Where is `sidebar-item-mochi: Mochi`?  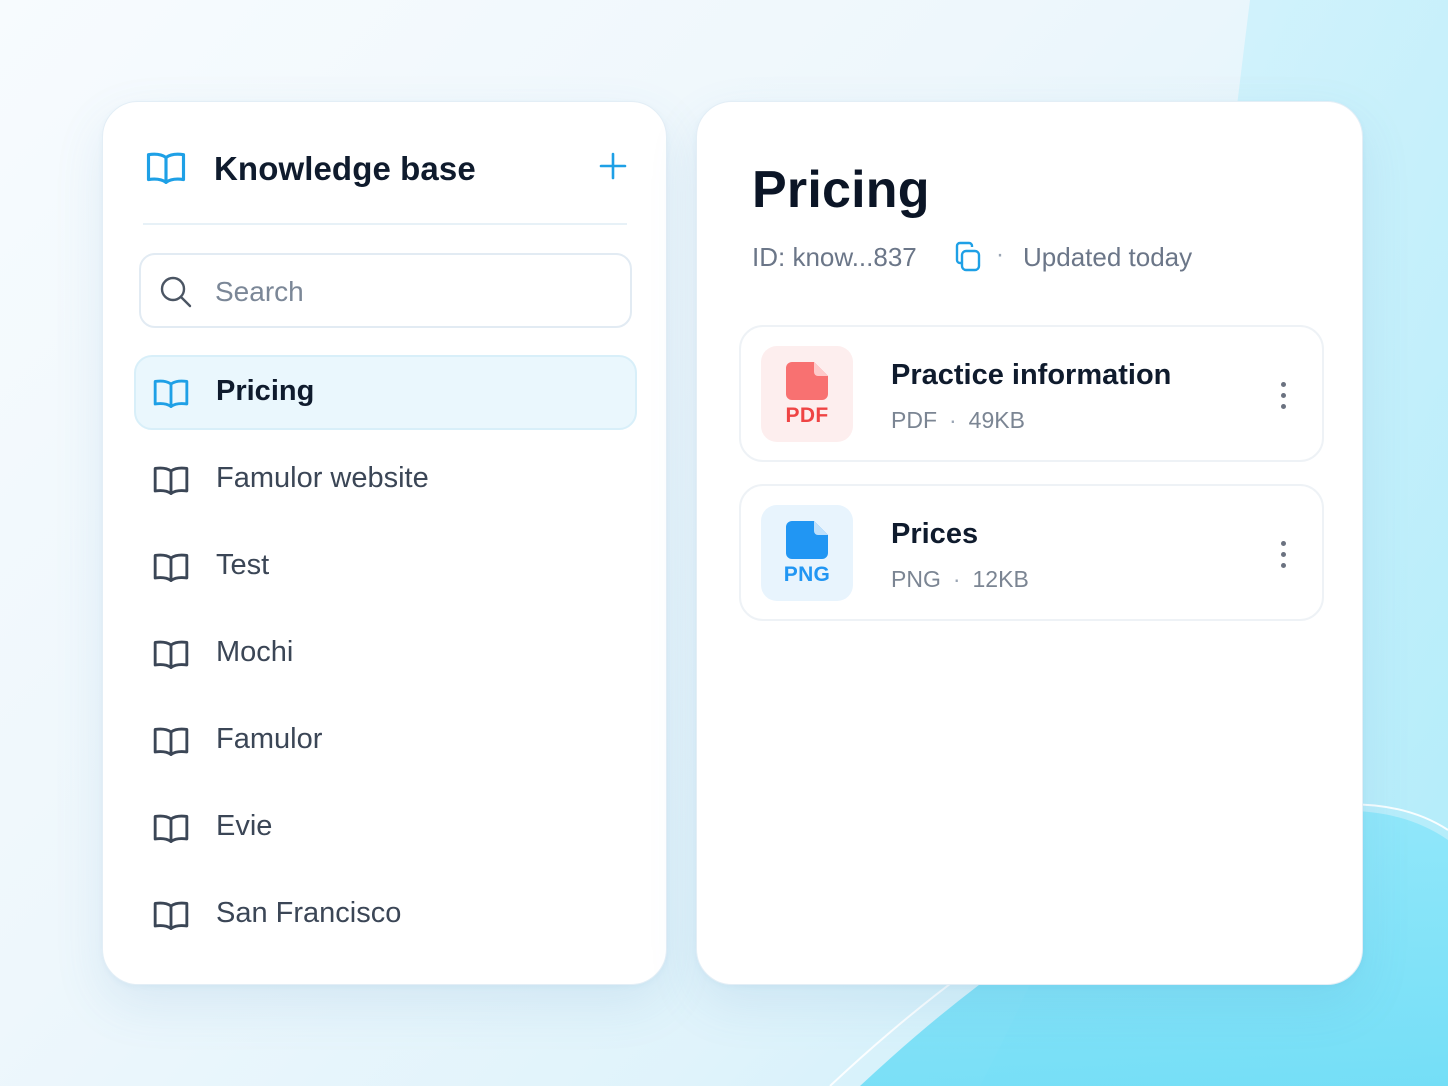 sidebar-item-mochi: Mochi is located at coordinates (385, 653).